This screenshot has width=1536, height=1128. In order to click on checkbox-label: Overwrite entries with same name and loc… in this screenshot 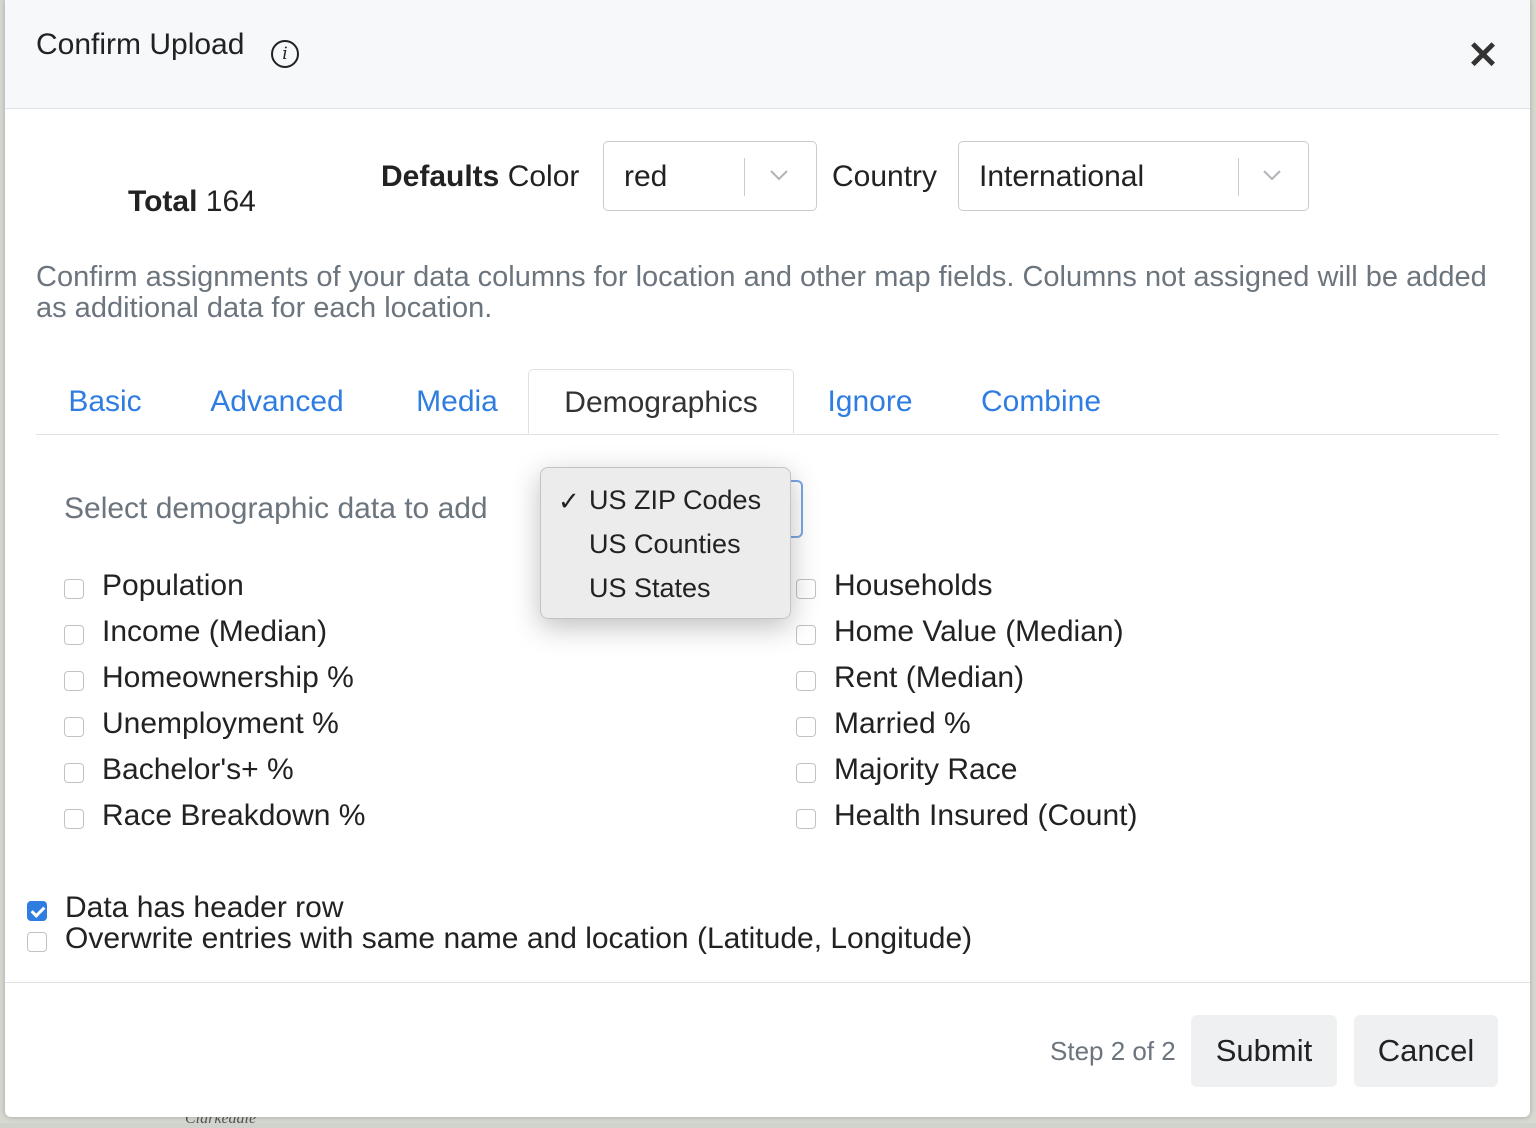, I will do `click(519, 938)`.